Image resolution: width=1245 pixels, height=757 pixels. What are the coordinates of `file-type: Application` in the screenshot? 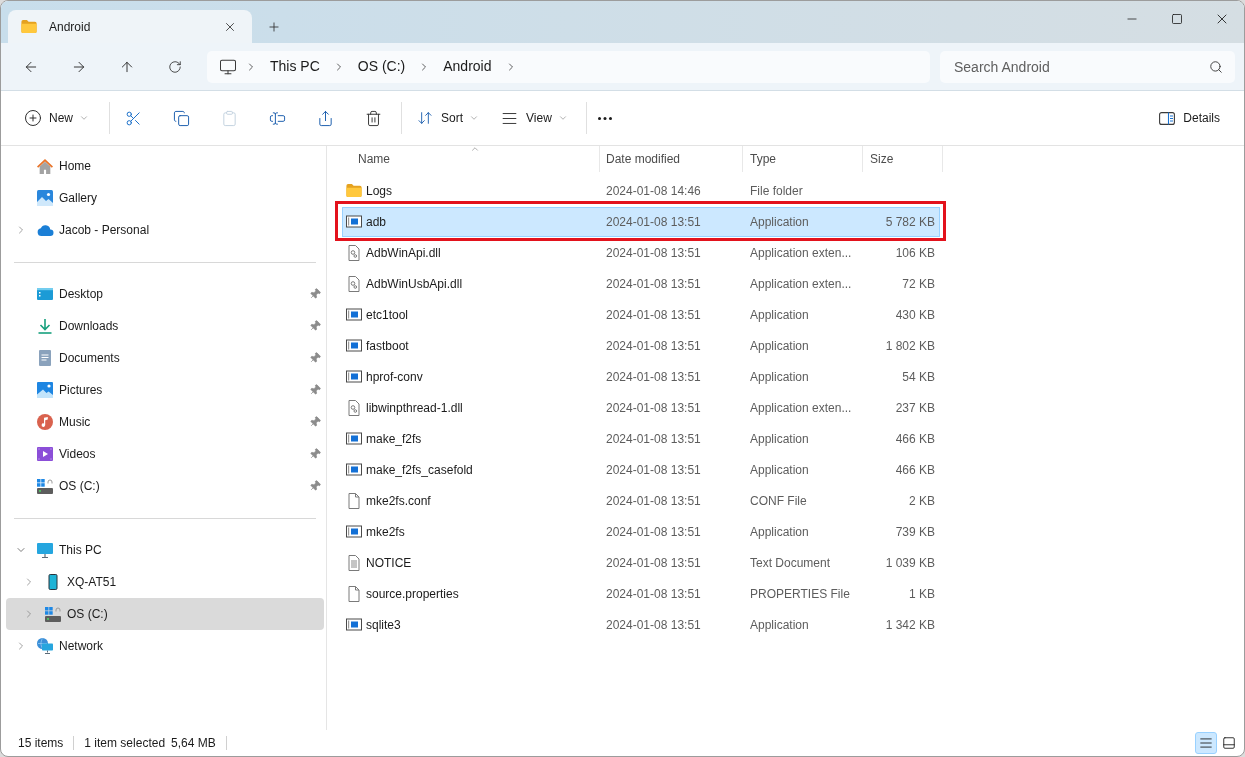 It's located at (779, 625).